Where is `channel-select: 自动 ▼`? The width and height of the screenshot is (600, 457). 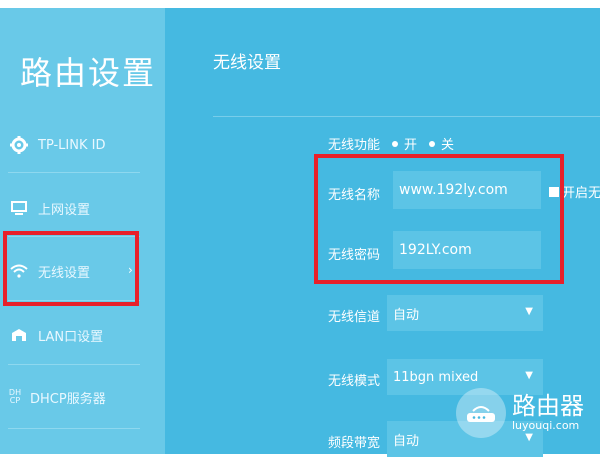 channel-select: 自动 ▼ is located at coordinates (465, 313).